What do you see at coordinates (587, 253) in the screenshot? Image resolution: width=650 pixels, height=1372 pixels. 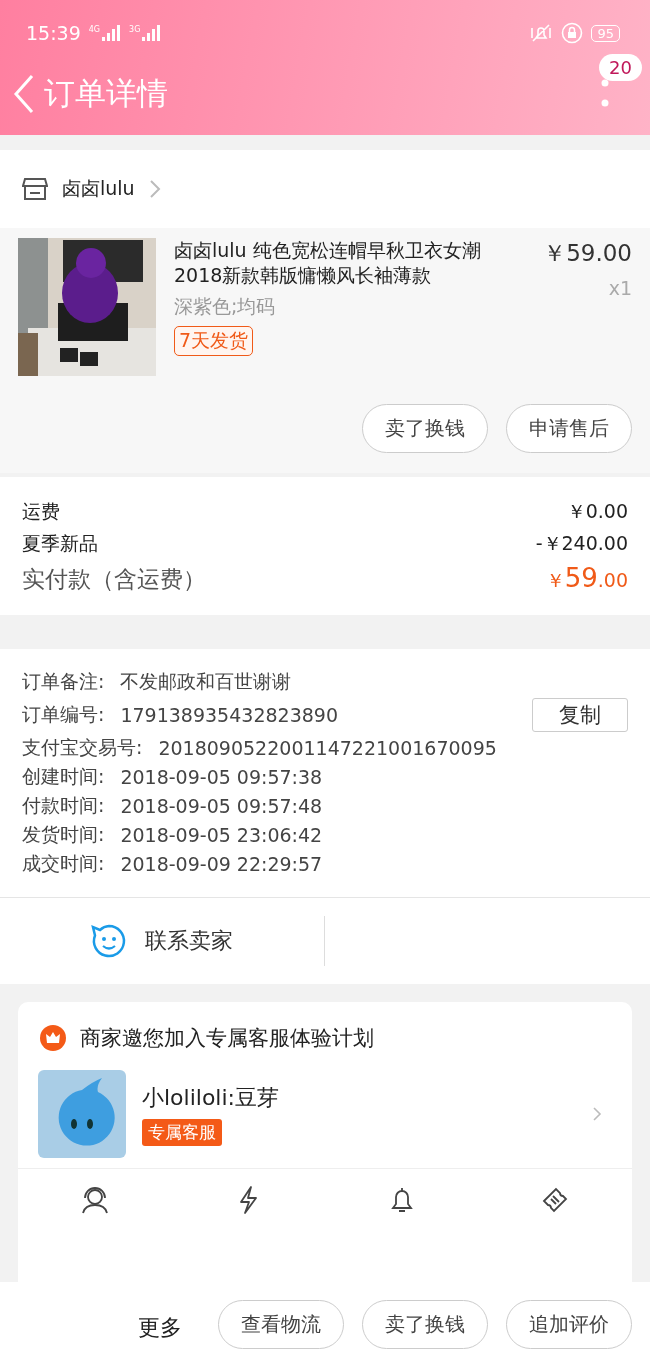 I see `product-price: ￥59.00` at bounding box center [587, 253].